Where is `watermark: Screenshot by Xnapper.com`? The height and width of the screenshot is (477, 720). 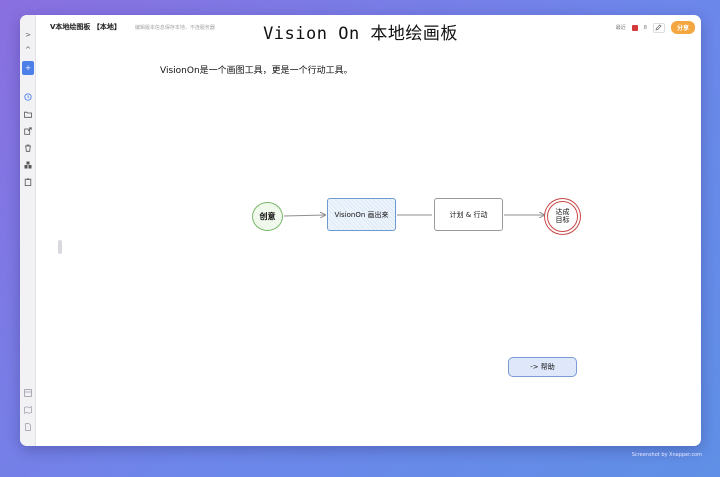 watermark: Screenshot by Xnapper.com is located at coordinates (666, 455).